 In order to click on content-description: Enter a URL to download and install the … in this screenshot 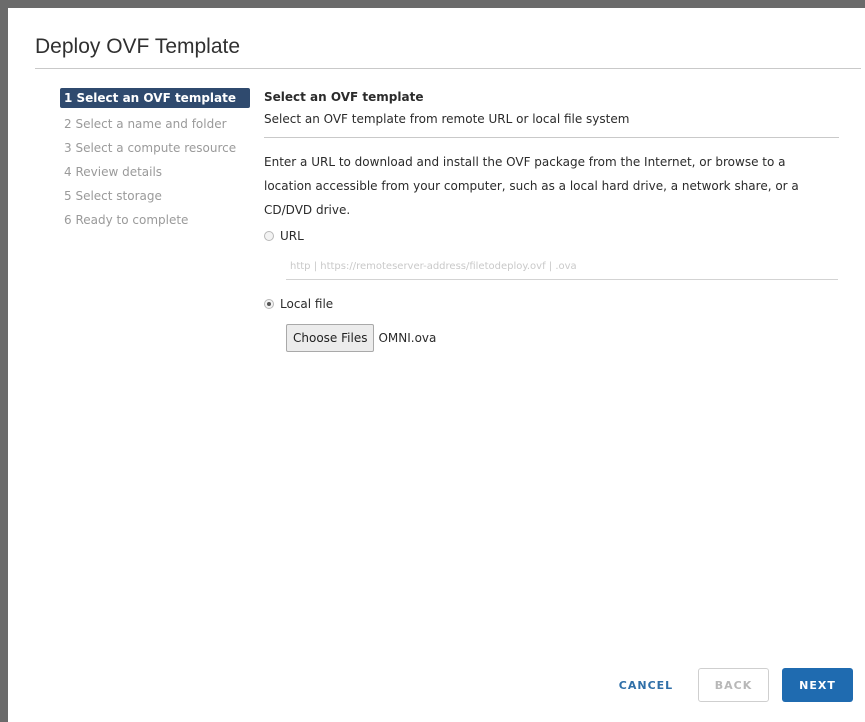, I will do `click(531, 186)`.